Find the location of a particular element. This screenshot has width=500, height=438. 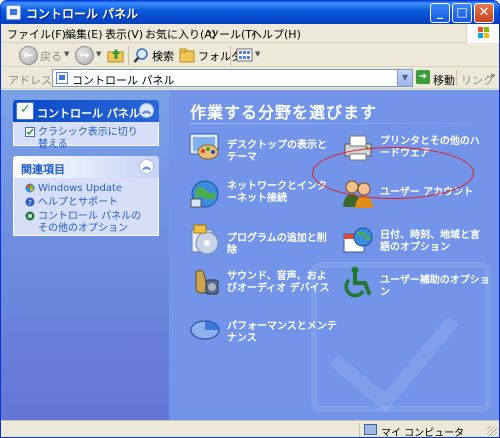

category-performance-maintenance: パフォーマンスとメンテナンス is located at coordinates (282, 333).